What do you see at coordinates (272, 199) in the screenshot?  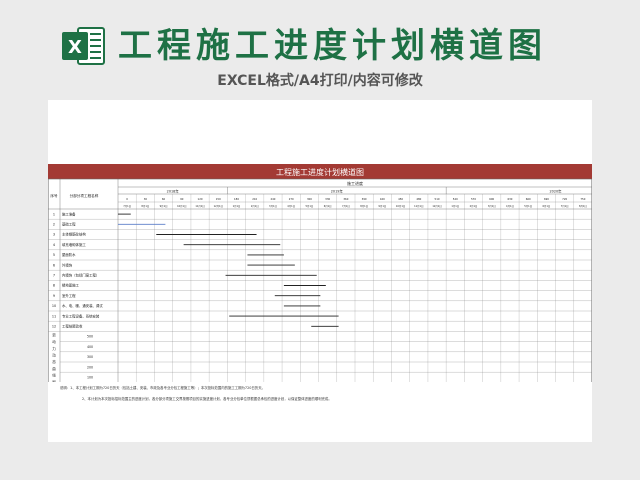 I see `day-mark: 240` at bounding box center [272, 199].